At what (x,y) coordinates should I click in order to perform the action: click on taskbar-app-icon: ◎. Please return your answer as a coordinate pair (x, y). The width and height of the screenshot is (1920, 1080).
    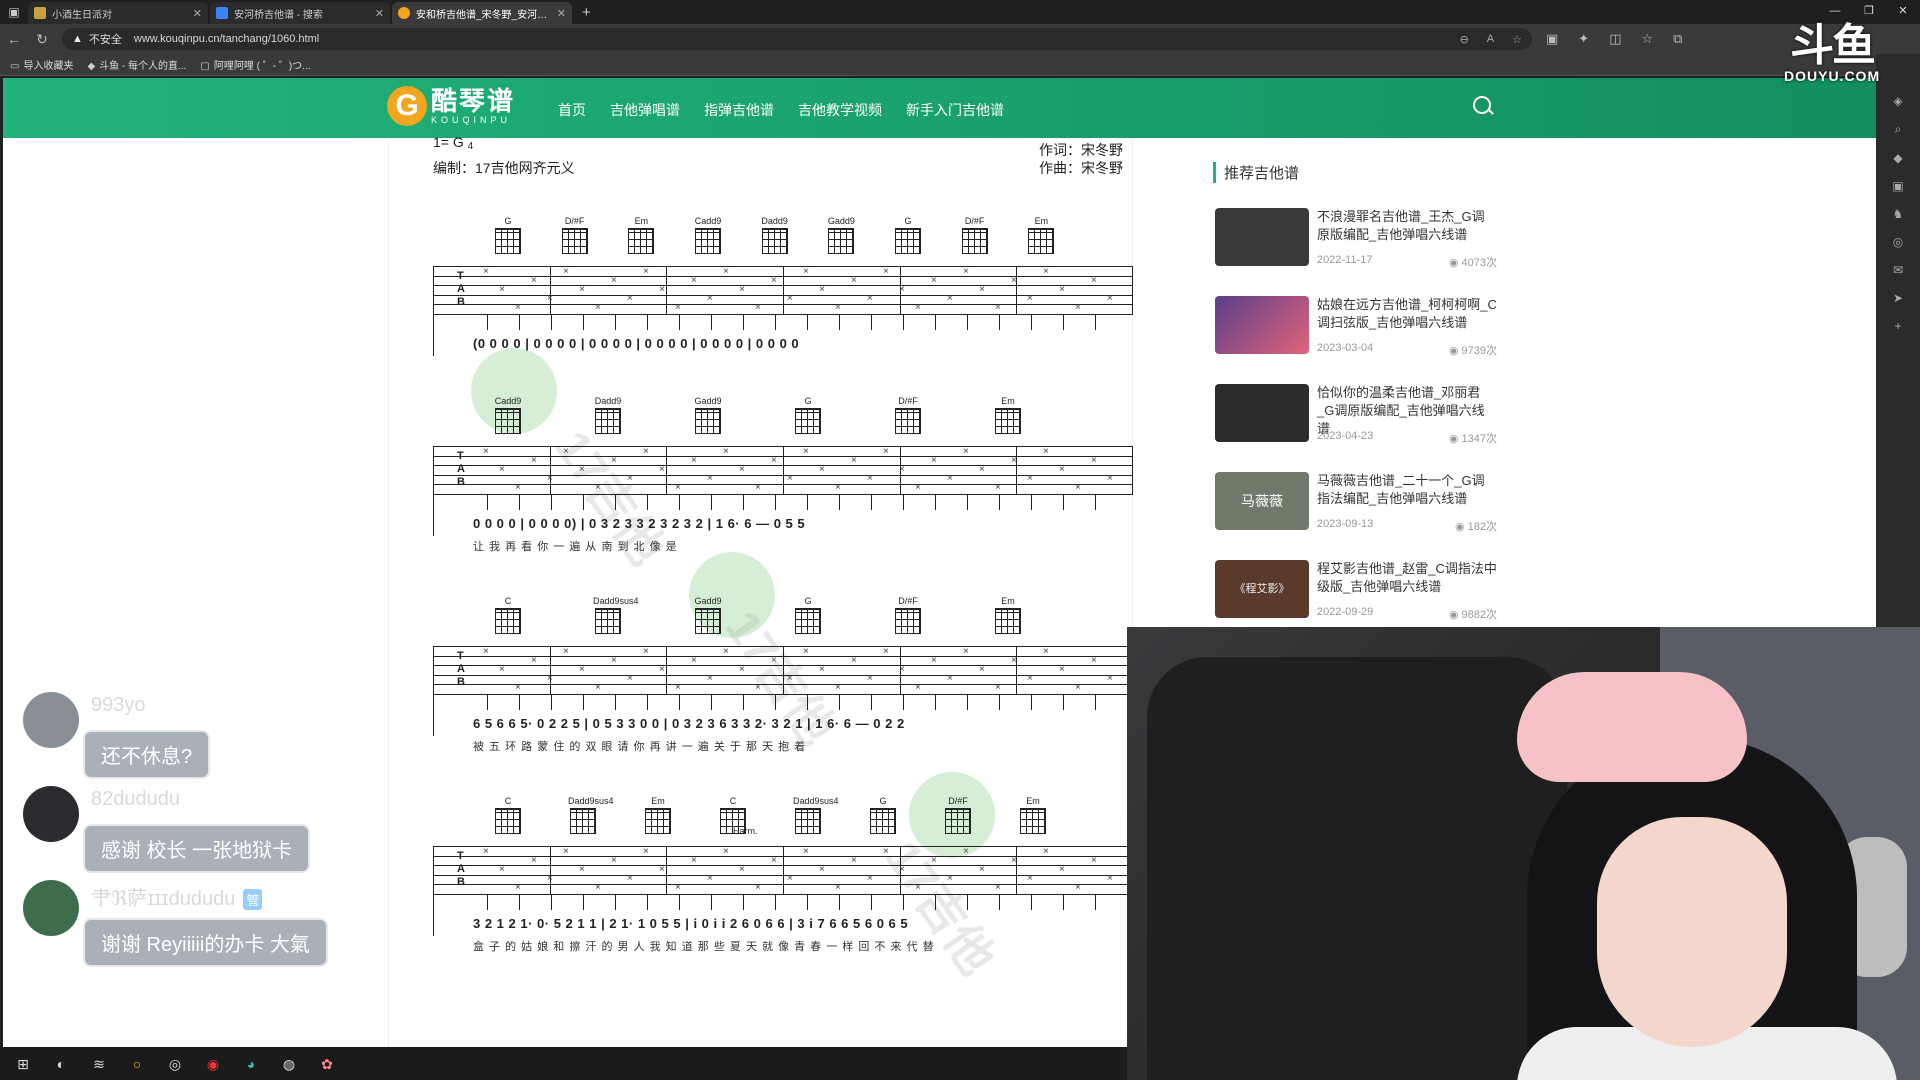
    Looking at the image, I should click on (175, 1064).